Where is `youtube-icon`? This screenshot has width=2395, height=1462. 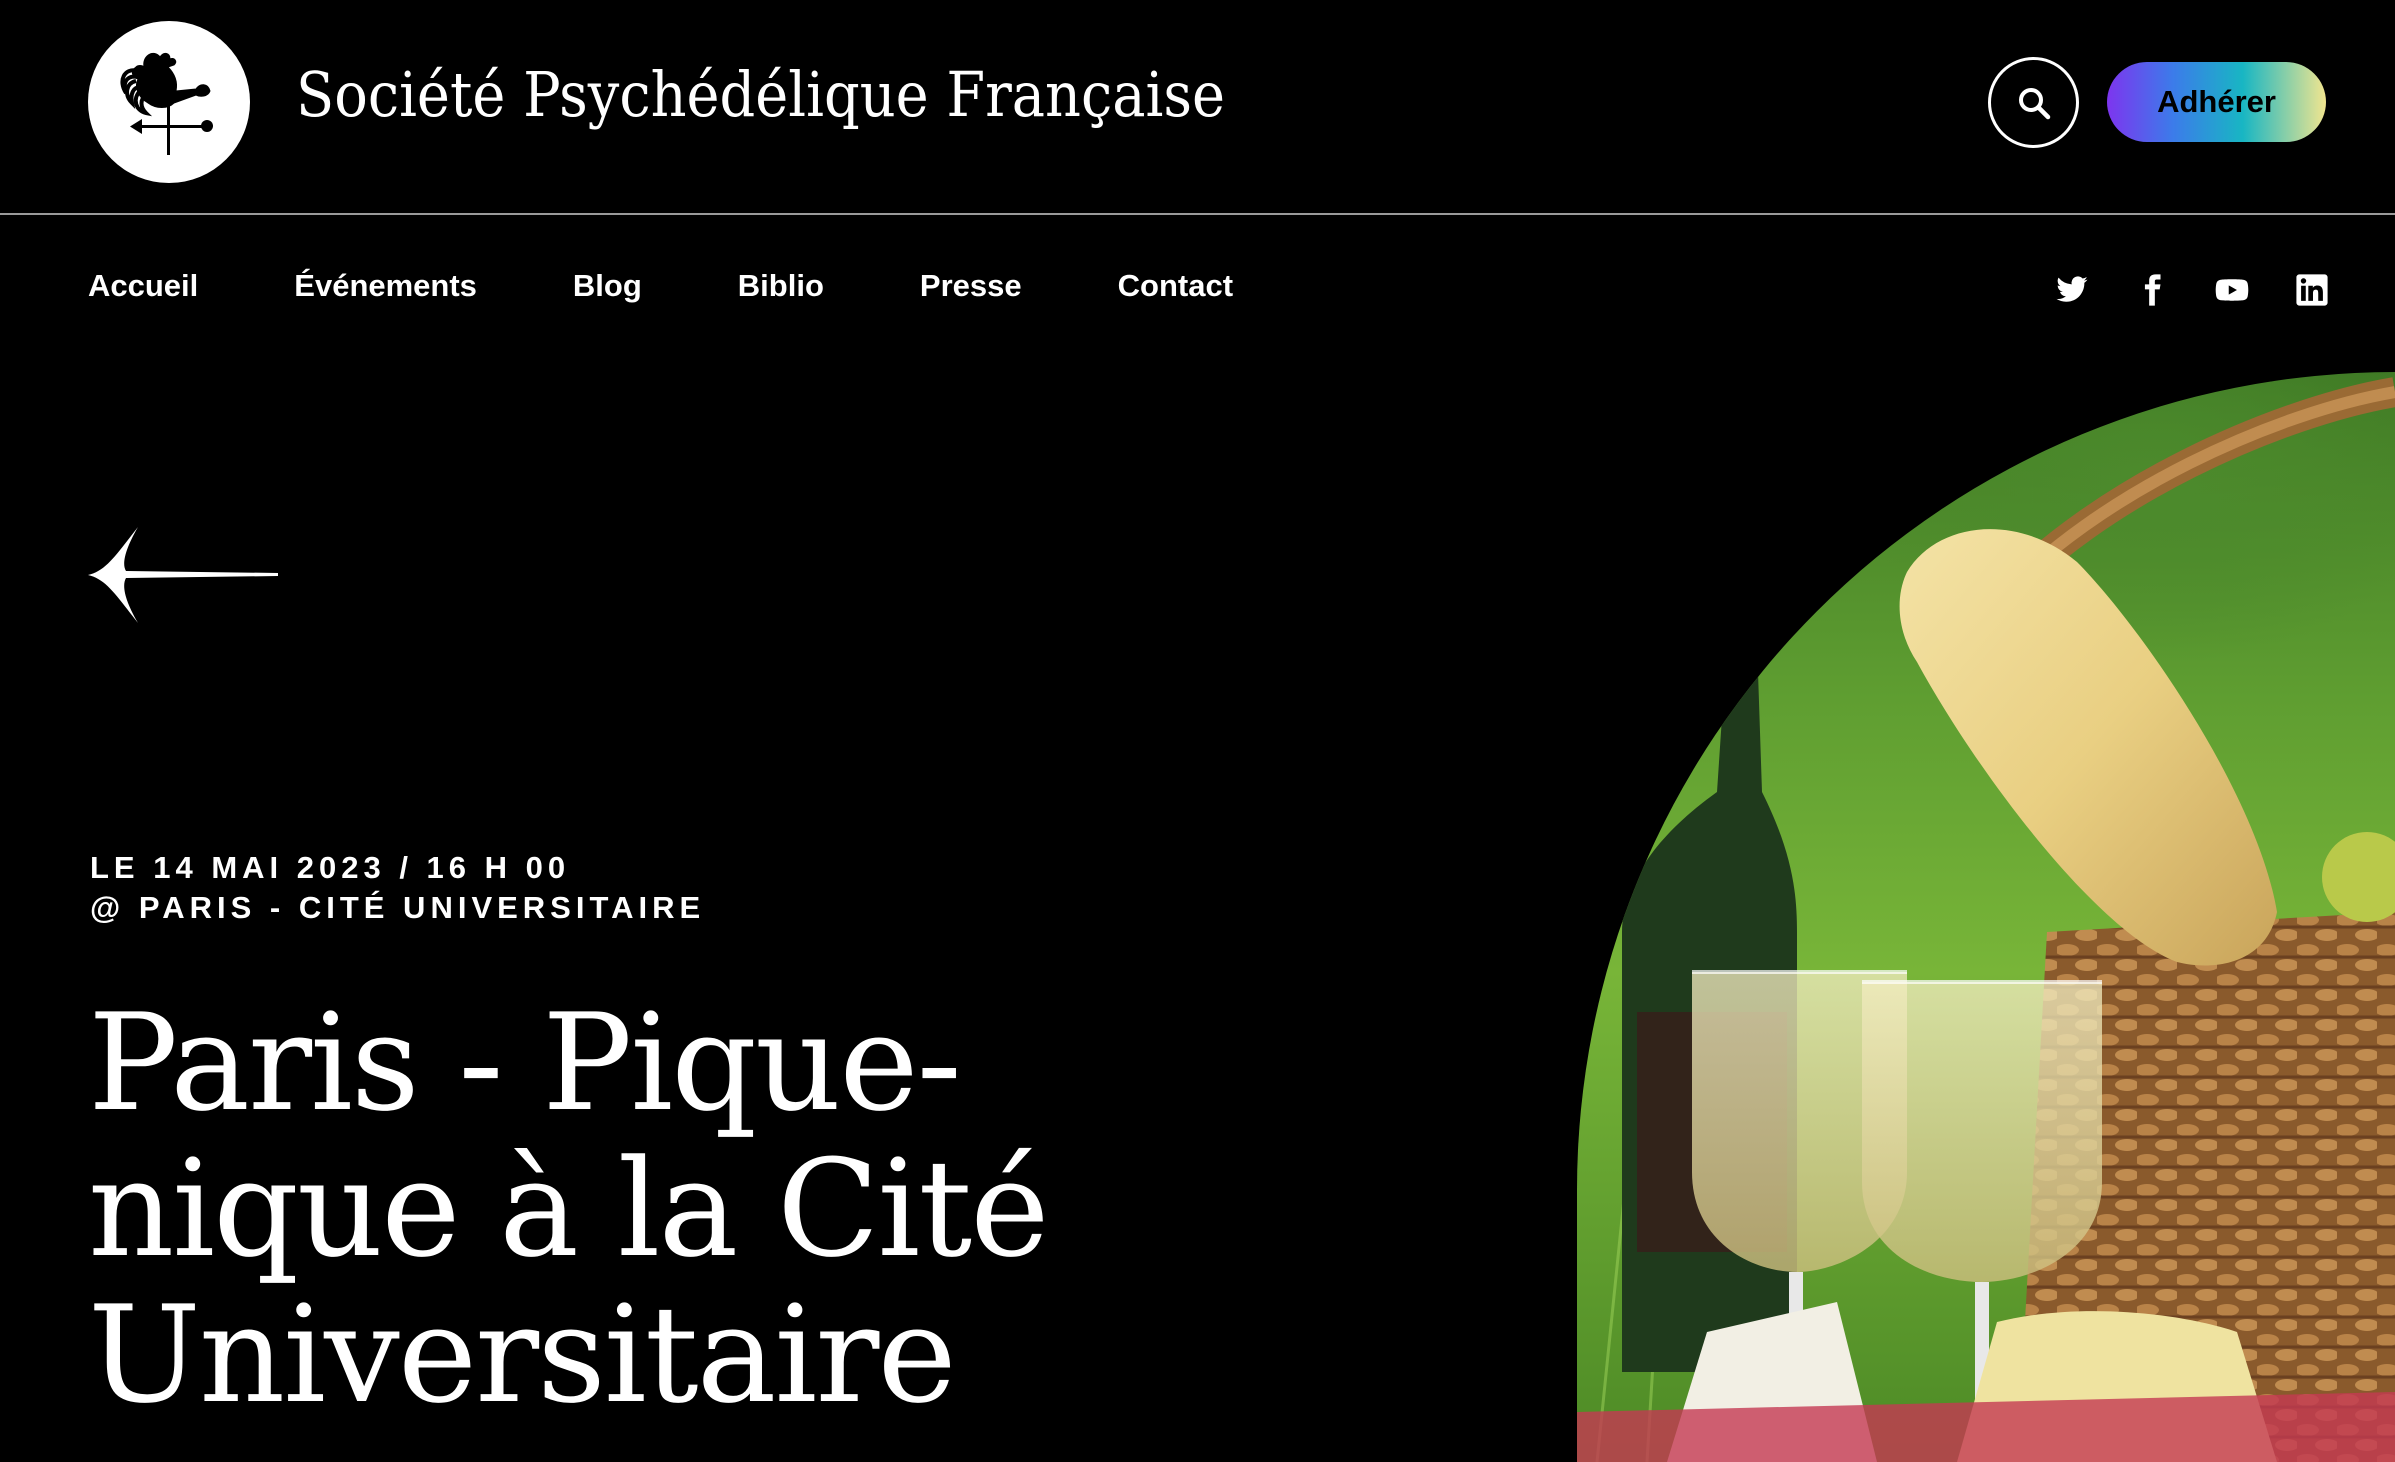 youtube-icon is located at coordinates (2232, 290).